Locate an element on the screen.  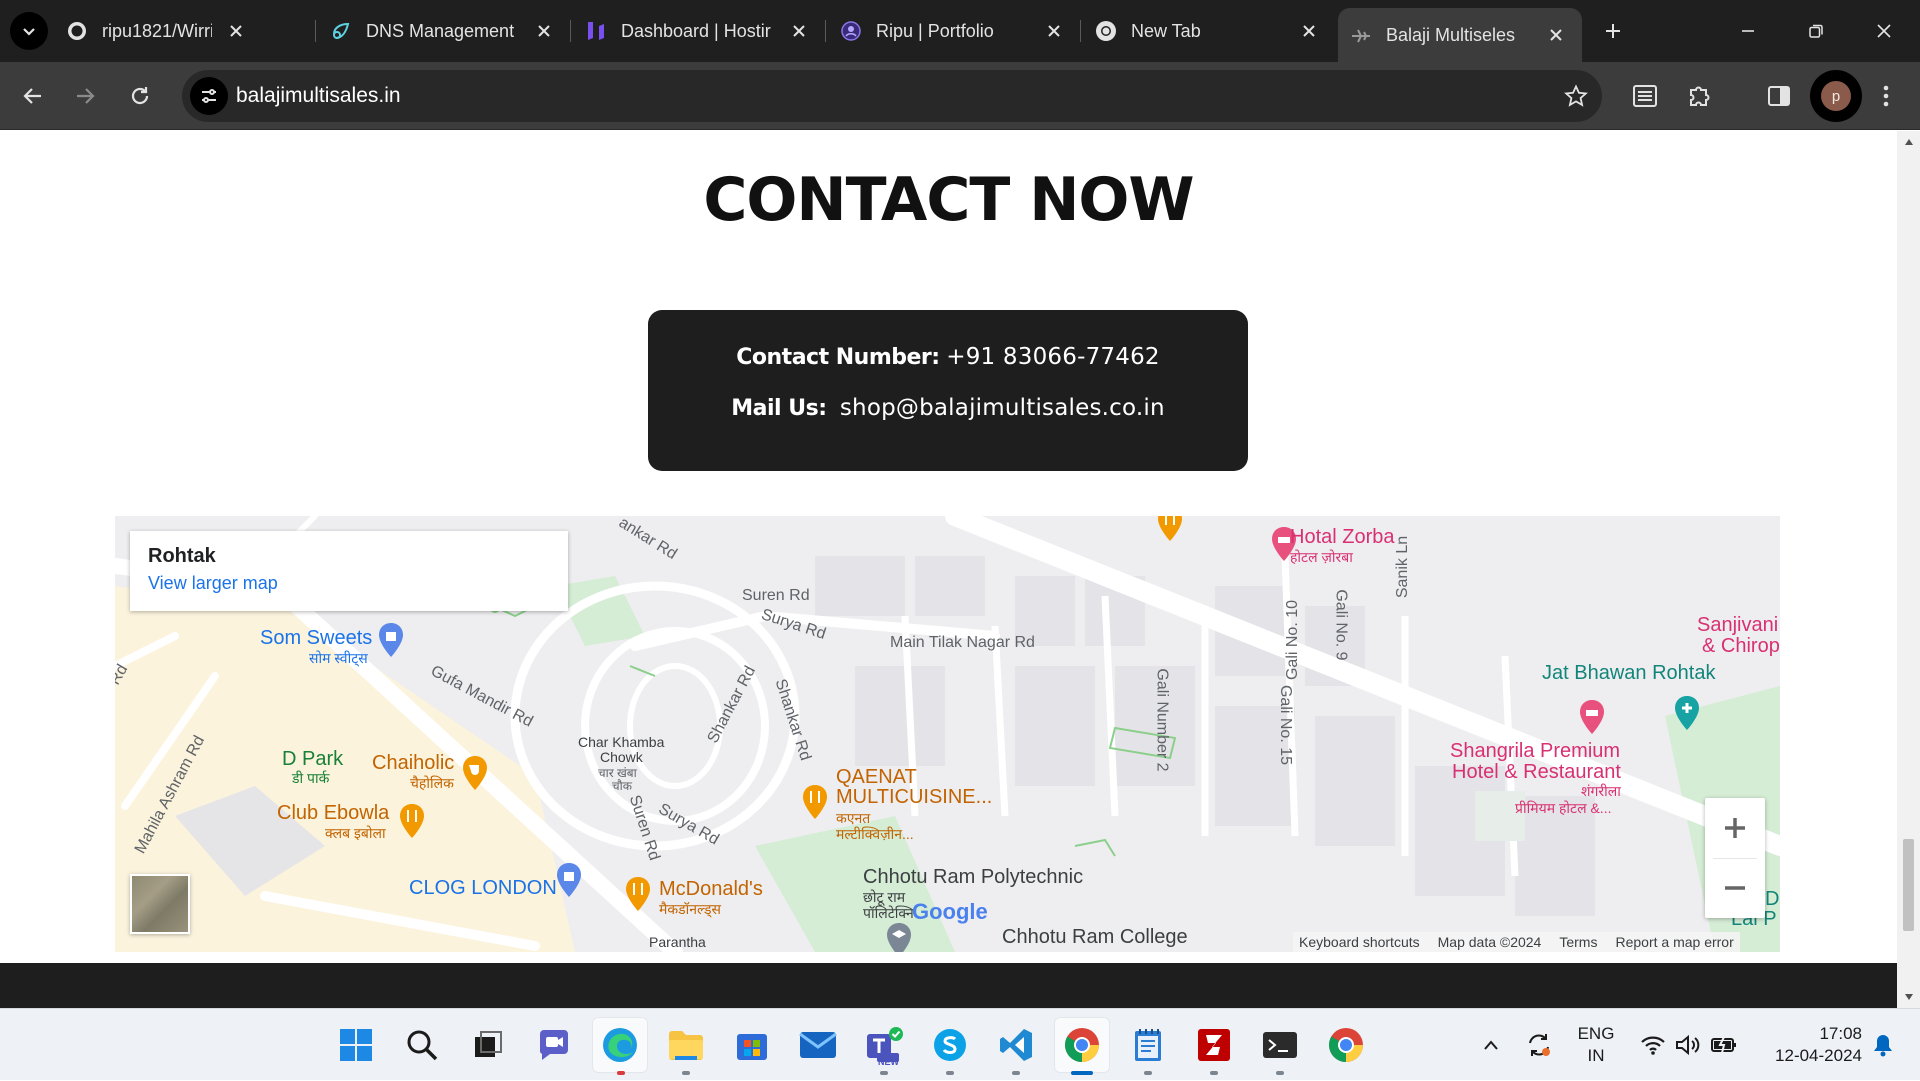
mail-app is located at coordinates (818, 1045).